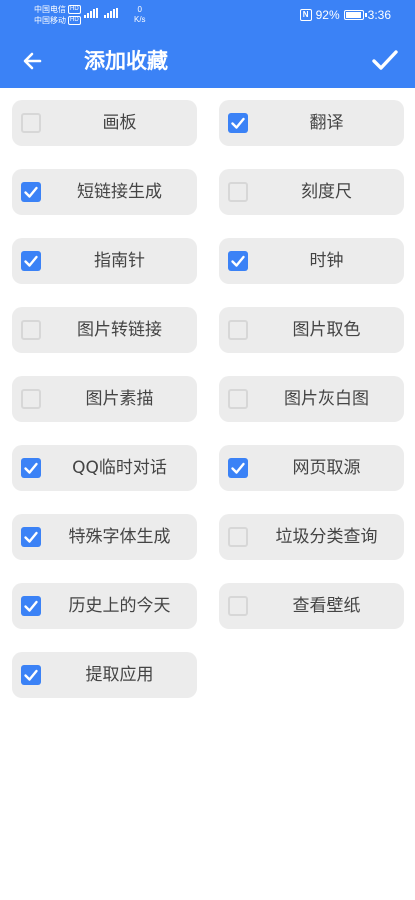  I want to click on option-label: 翻译, so click(326, 123).